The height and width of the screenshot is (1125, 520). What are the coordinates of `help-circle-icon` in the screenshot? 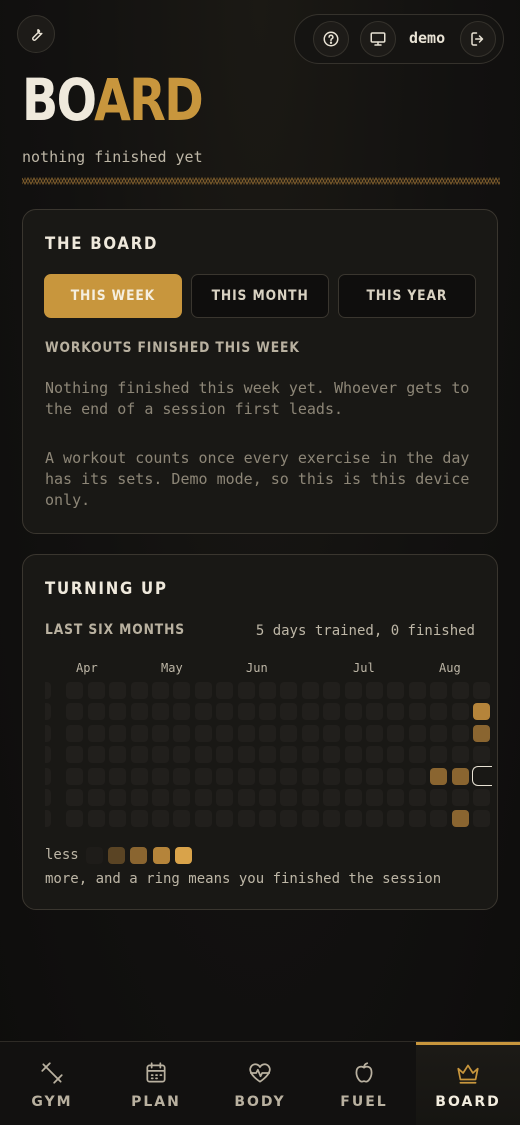 It's located at (331, 39).